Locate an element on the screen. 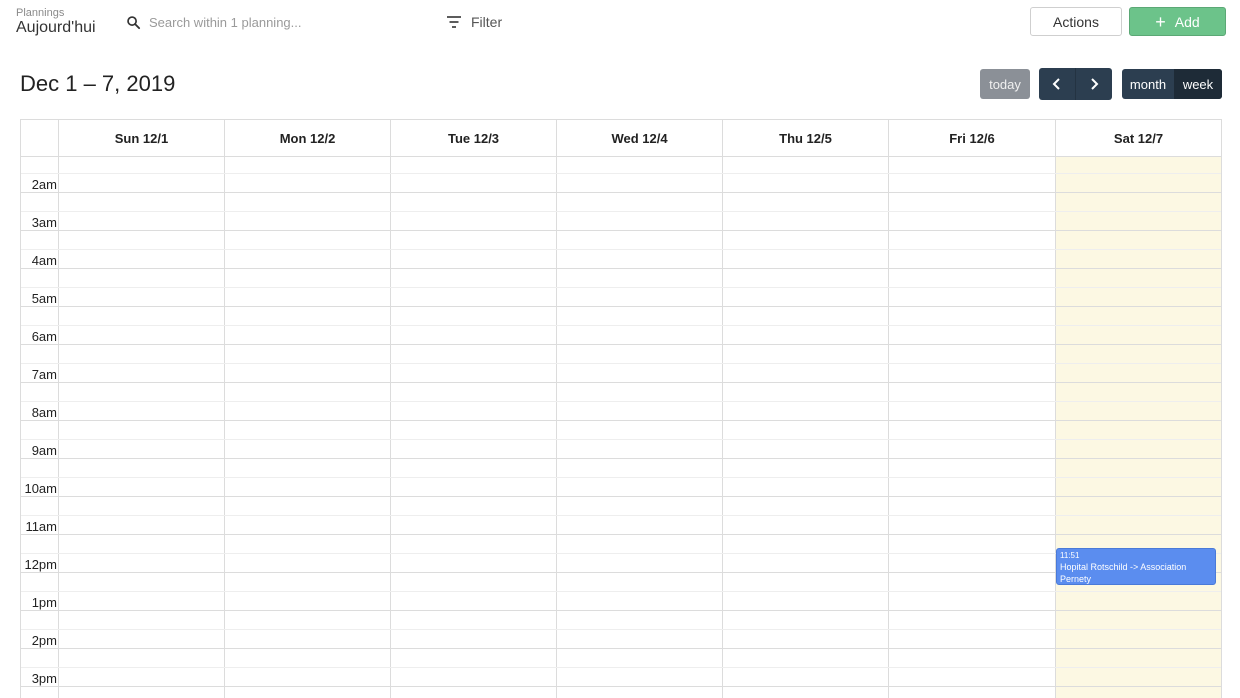 The width and height of the screenshot is (1240, 698). calendar-date-range: Dec 1 – 7, 2019 is located at coordinates (98, 83).